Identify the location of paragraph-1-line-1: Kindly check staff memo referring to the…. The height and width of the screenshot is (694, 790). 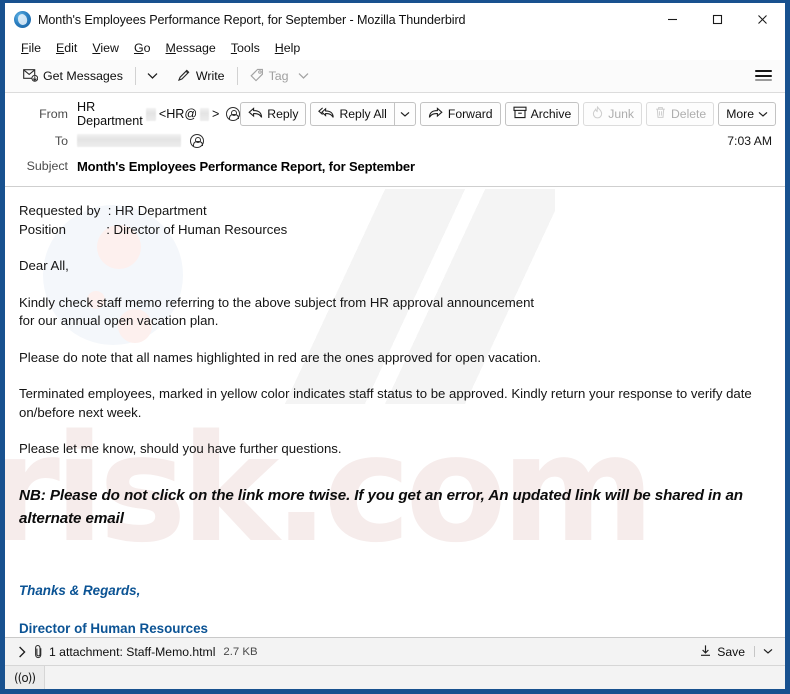
(277, 302).